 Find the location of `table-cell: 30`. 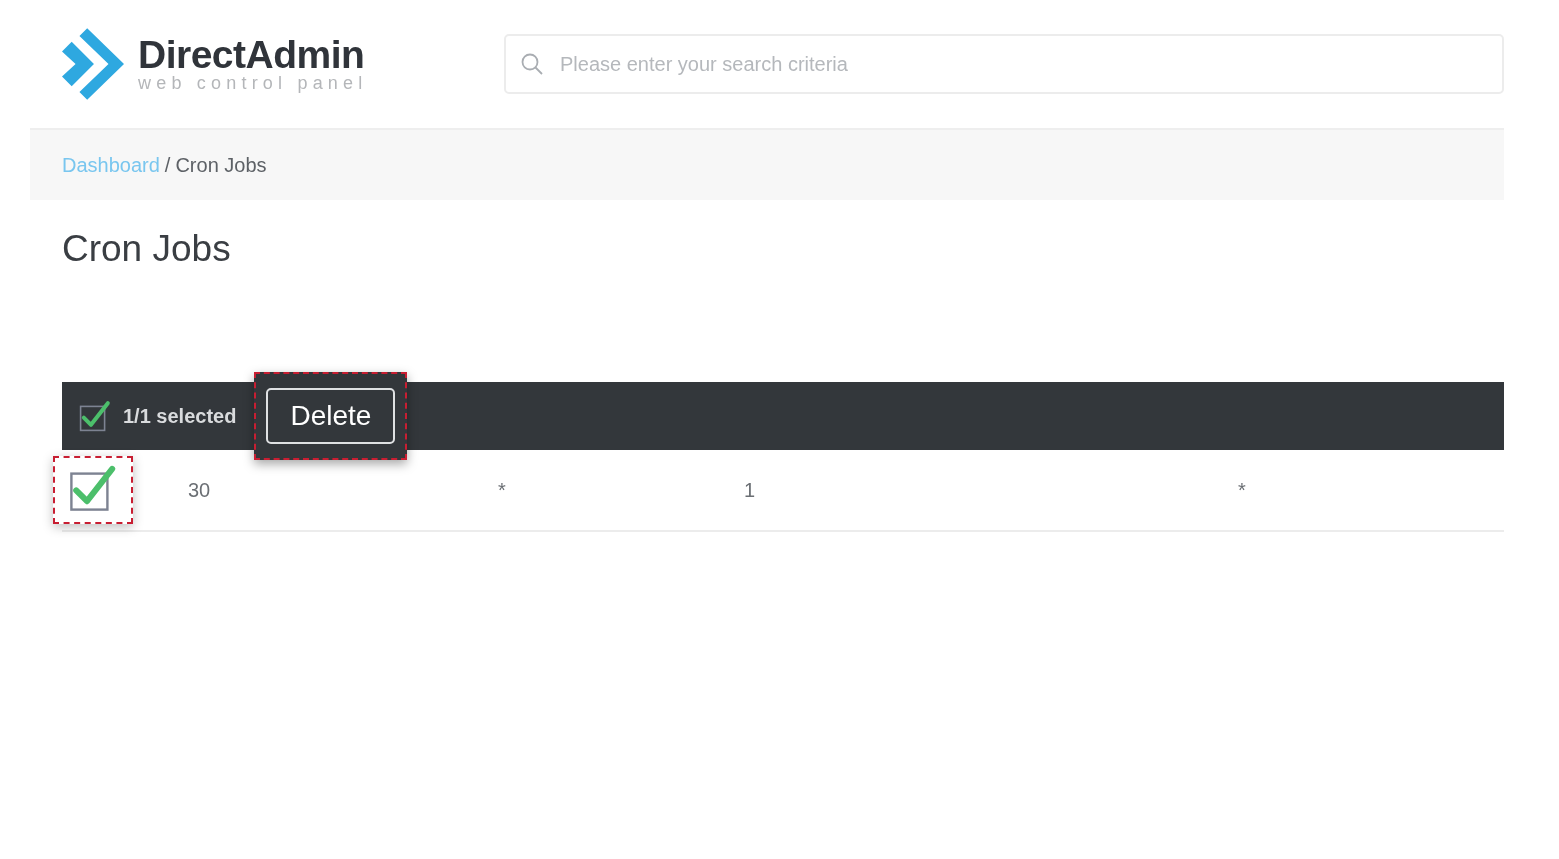

table-cell: 30 is located at coordinates (199, 489).